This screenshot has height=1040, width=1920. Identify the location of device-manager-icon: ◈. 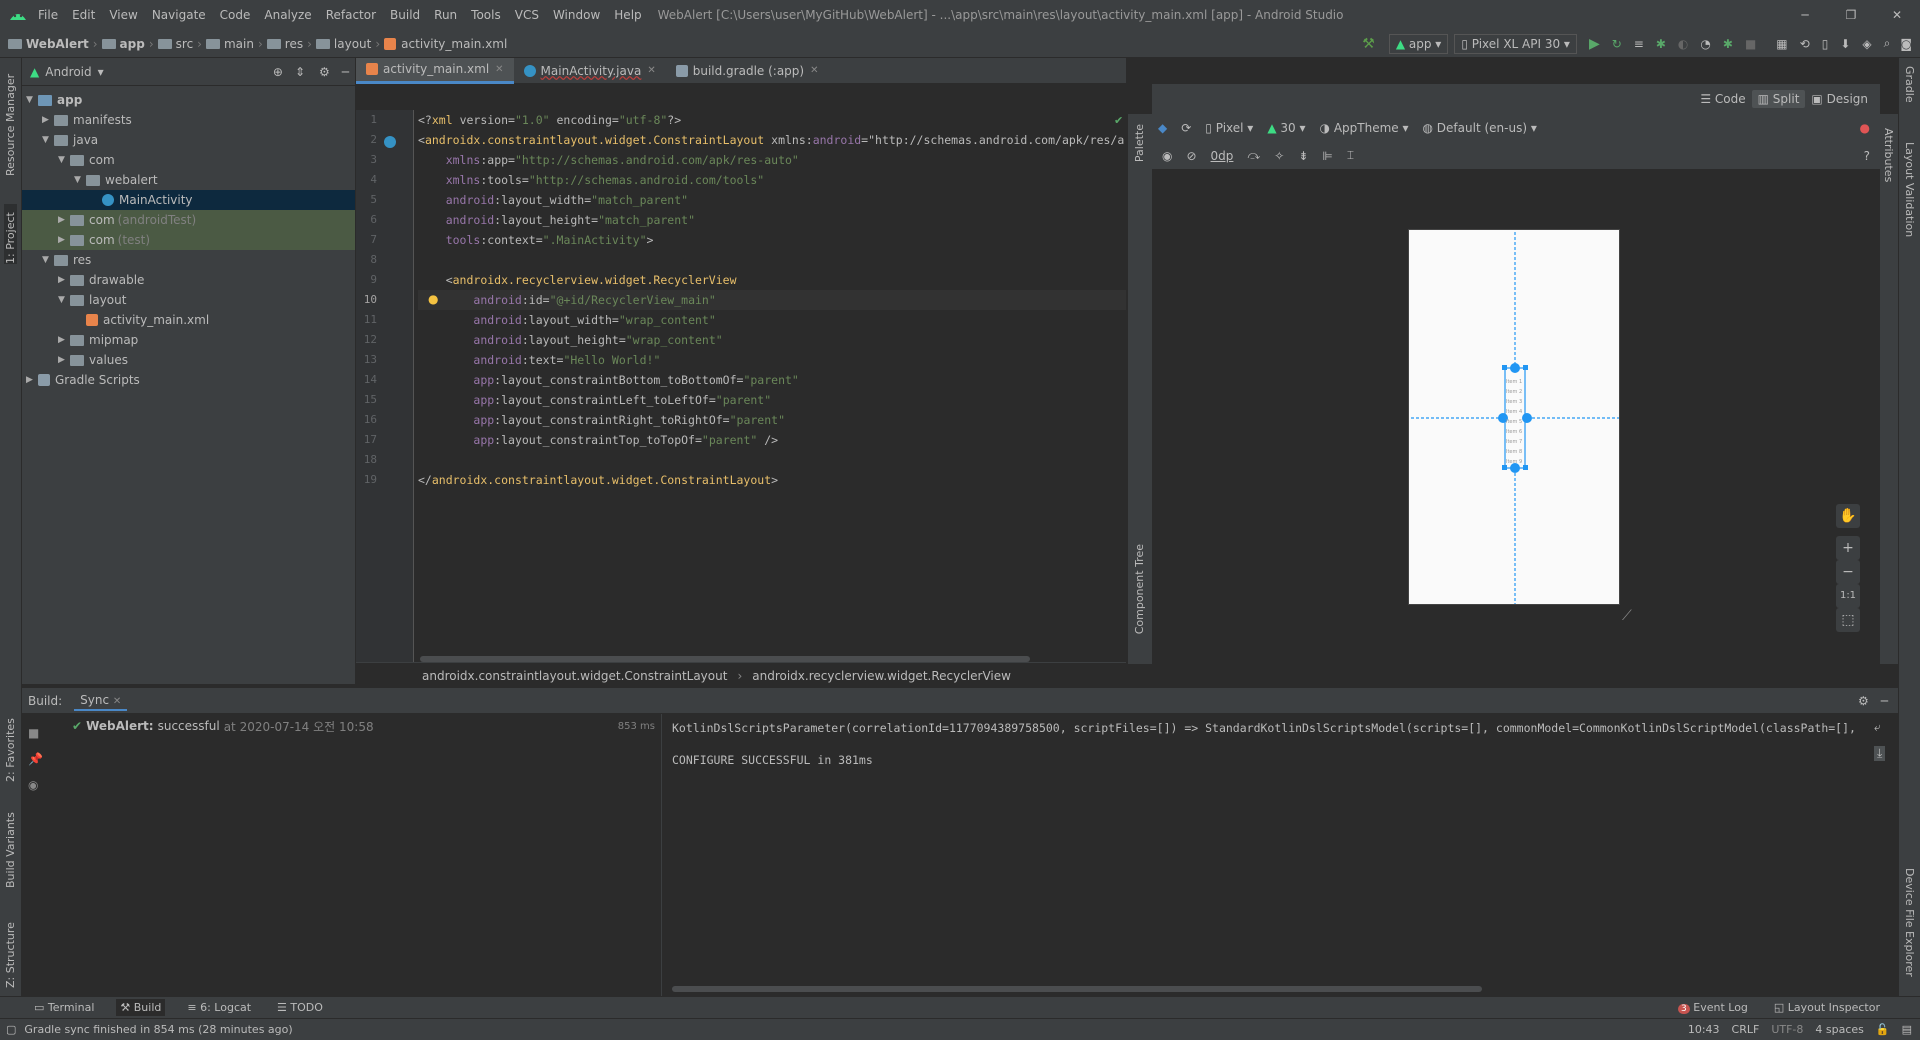
(1866, 44).